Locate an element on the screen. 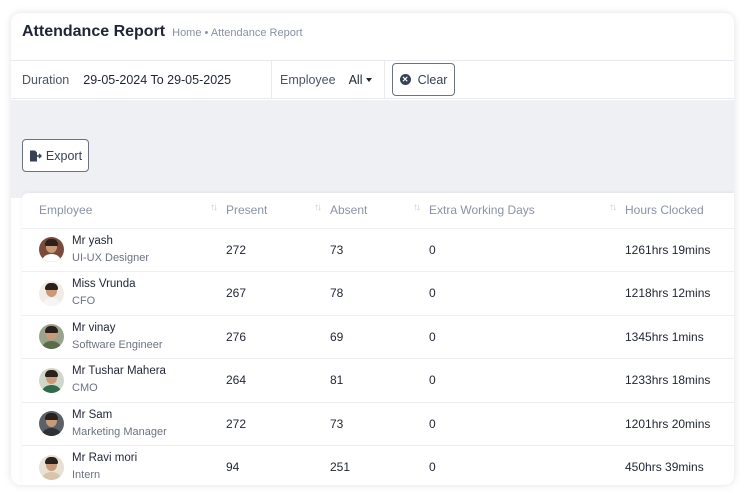  hours-clocked-cell: 1261hrs 19mins is located at coordinates (676, 250).